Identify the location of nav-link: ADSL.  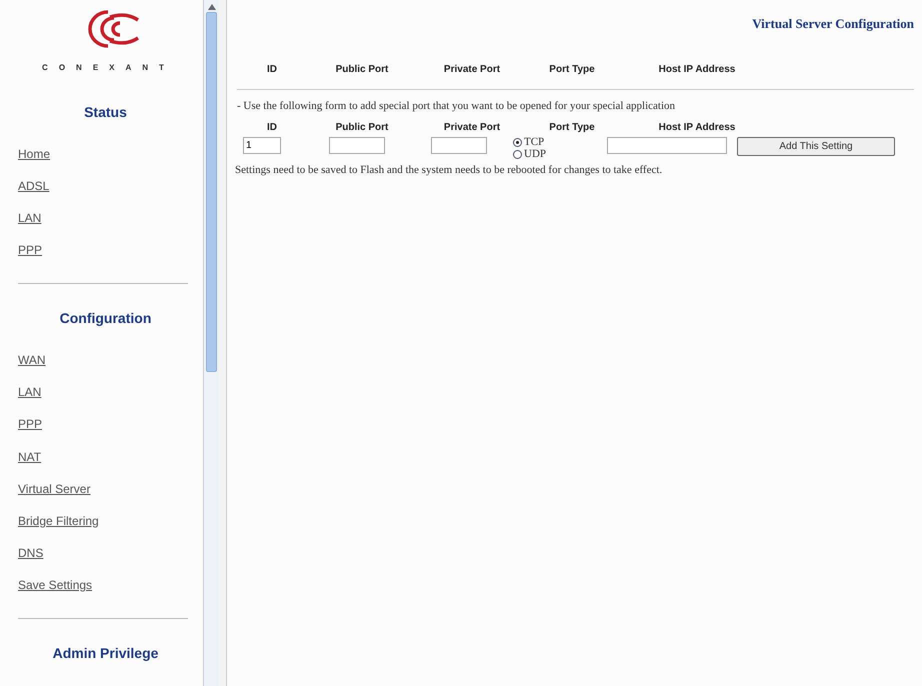
(110, 193).